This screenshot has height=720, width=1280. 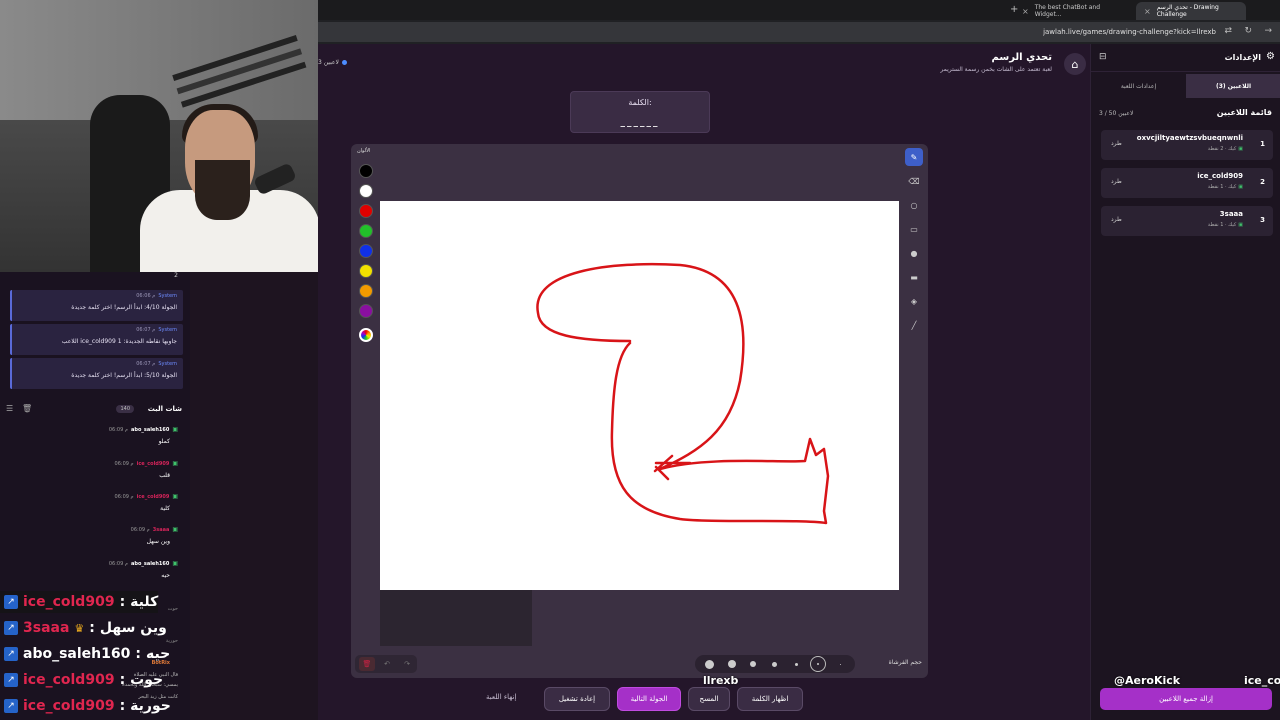 I want to click on streamer-name-tag: llrexb, so click(x=721, y=680).